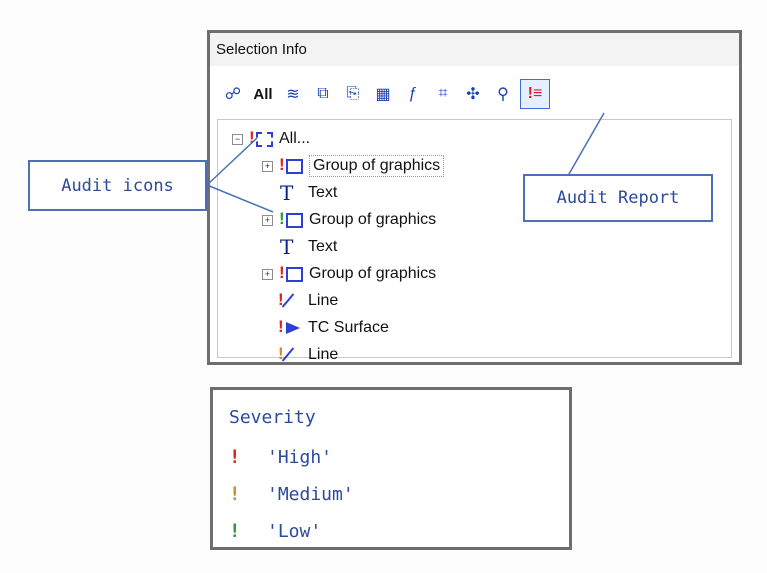 The image size is (767, 573). I want to click on table-icon: ▦, so click(383, 94).